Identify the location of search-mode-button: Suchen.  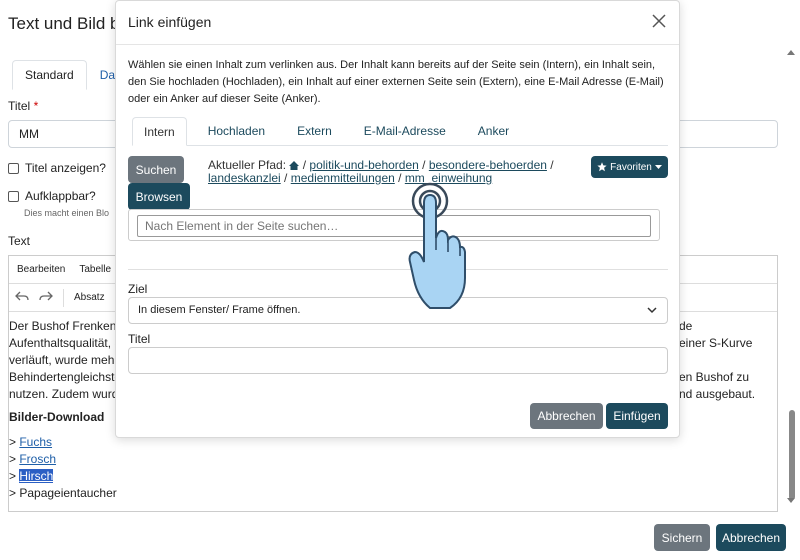
(156, 169).